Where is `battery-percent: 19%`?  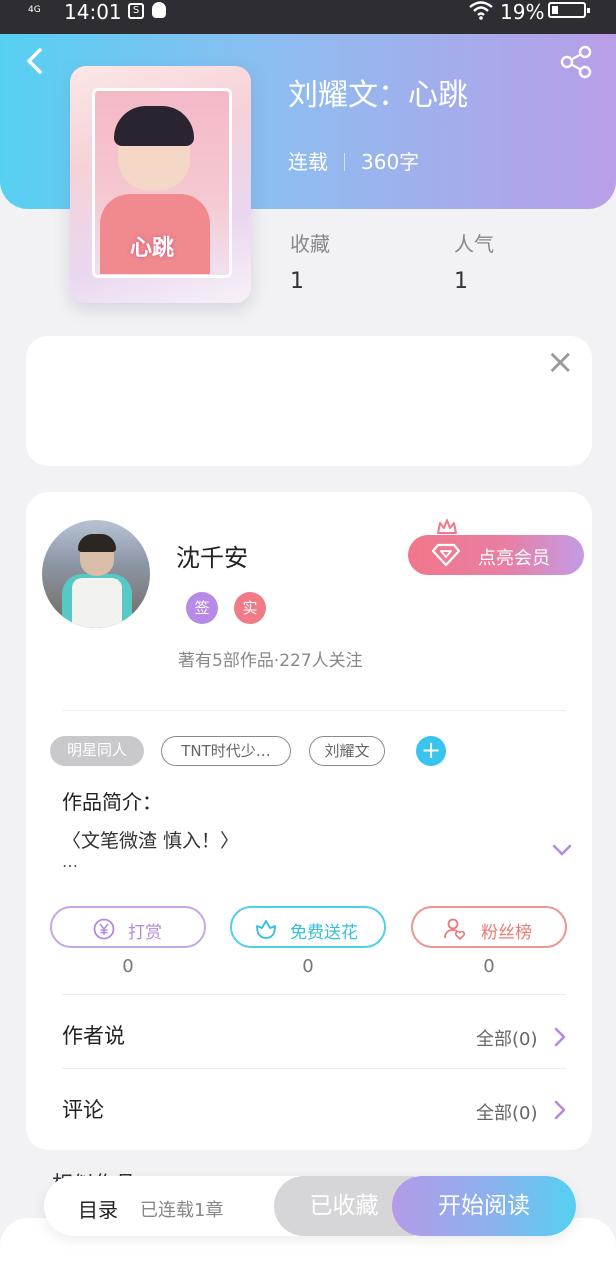
battery-percent: 19% is located at coordinates (522, 12).